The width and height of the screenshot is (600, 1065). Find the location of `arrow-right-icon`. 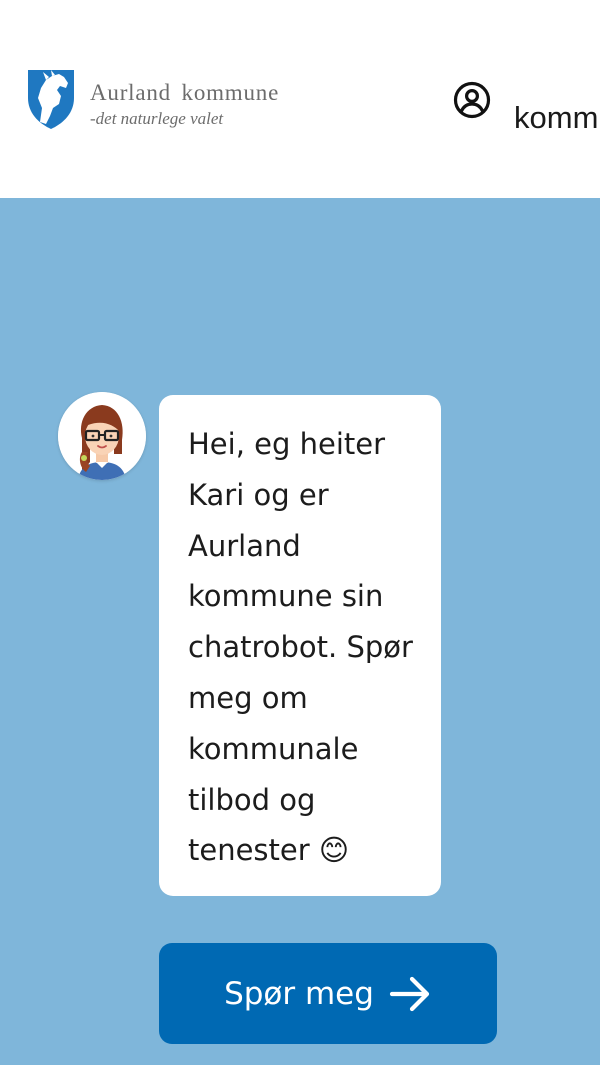

arrow-right-icon is located at coordinates (409, 993).